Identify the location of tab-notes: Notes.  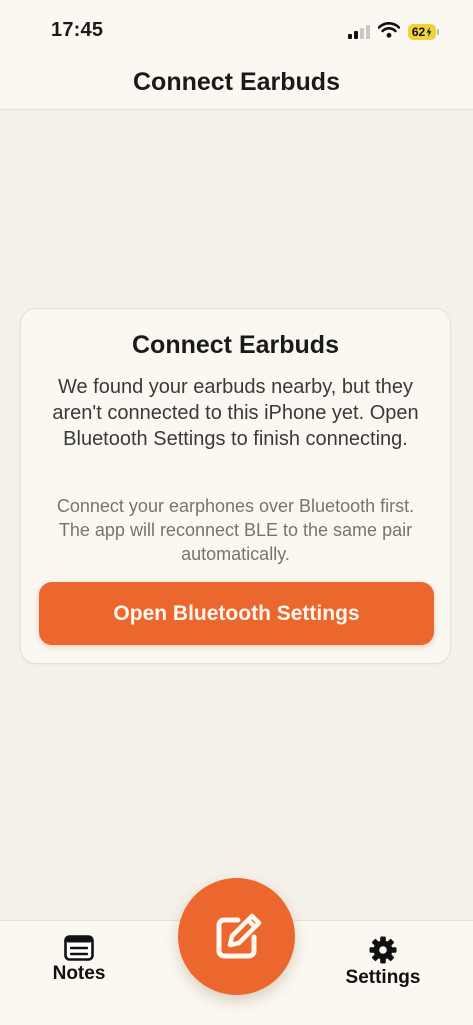
(79, 960).